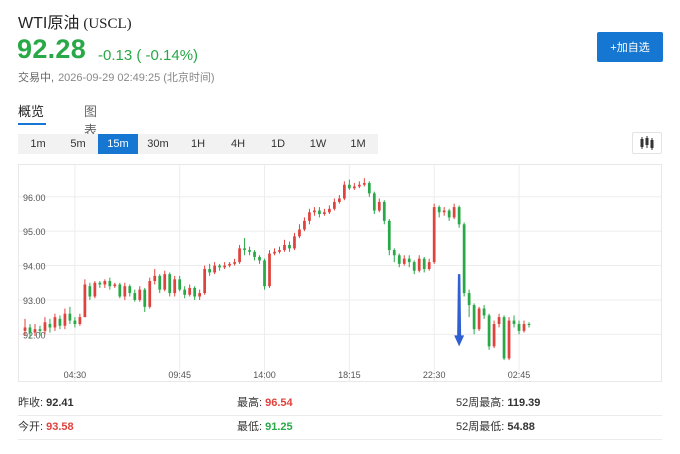  Describe the element at coordinates (318, 144) in the screenshot. I see `interval-1w: 1W` at that location.